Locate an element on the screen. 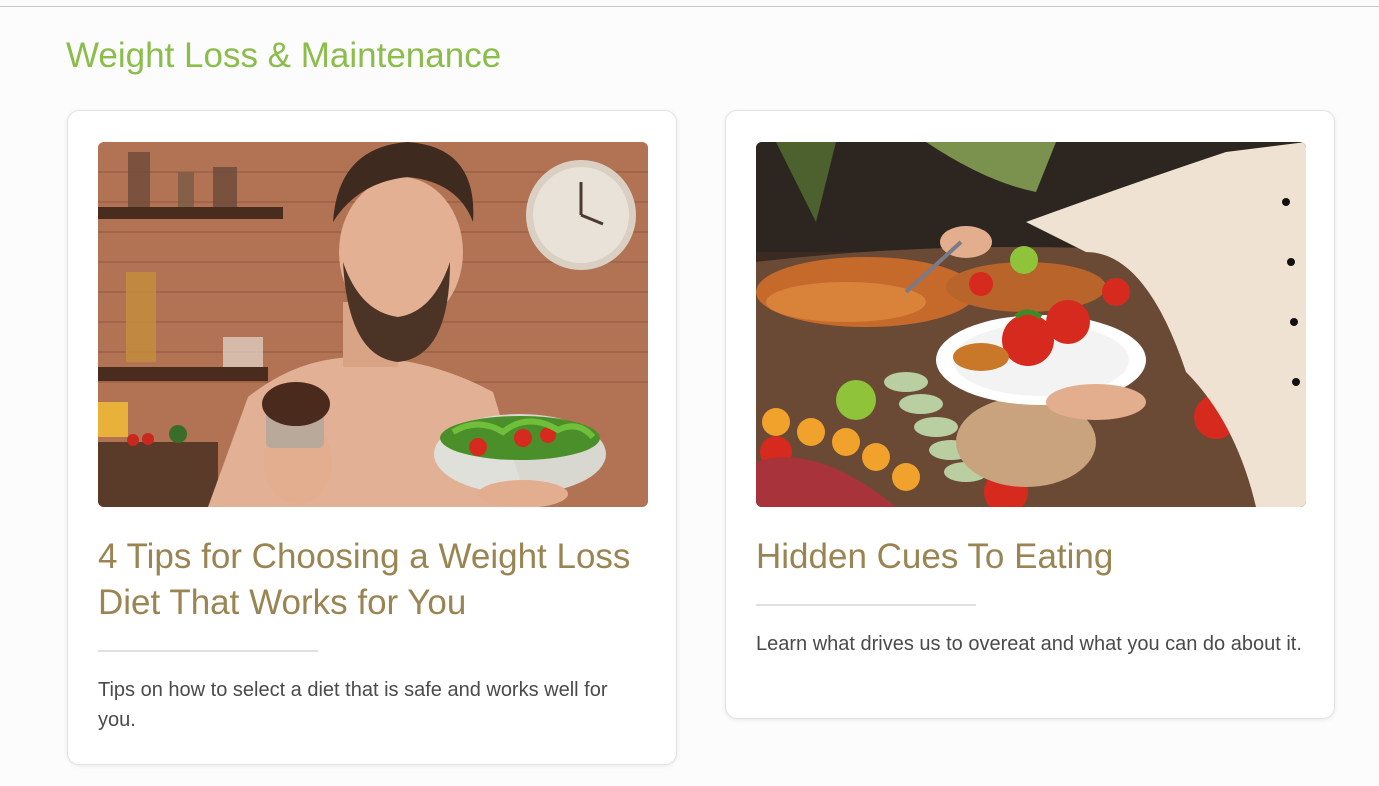  article-title: Hidden Cues To Eating is located at coordinates (1036, 557).